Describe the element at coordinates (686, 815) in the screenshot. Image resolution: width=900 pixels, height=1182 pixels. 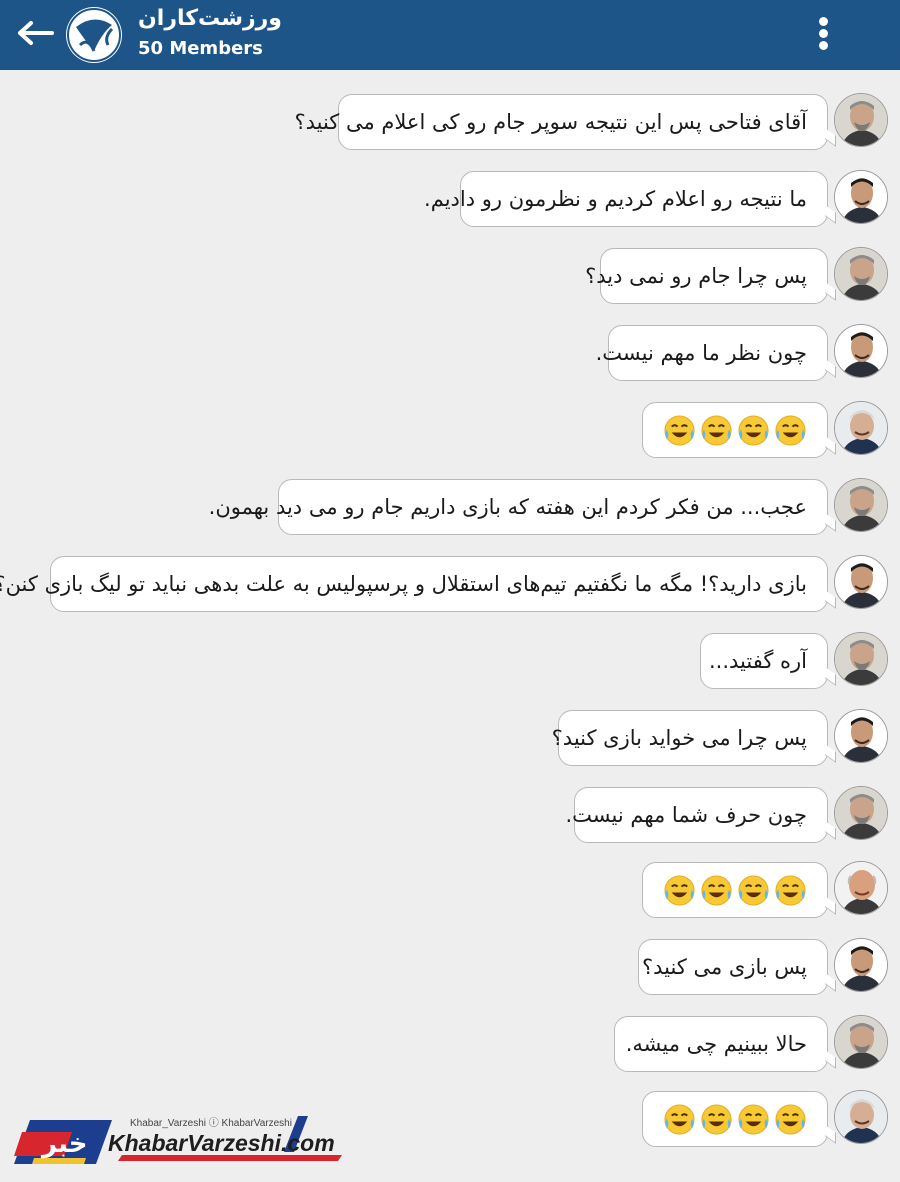
I see `message-text: چون حرف شما مهم نیست.` at that location.